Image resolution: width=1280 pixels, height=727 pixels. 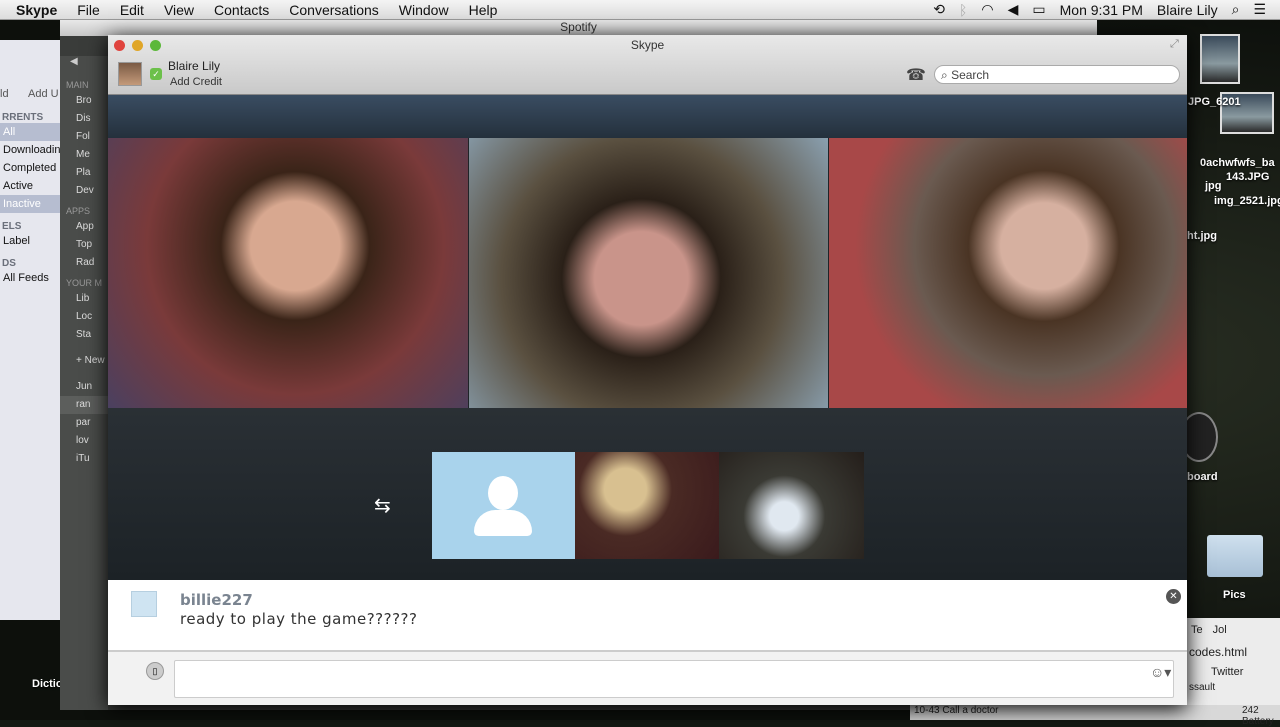 What do you see at coordinates (1259, 9) in the screenshot?
I see `notification-list-icon: ☰` at bounding box center [1259, 9].